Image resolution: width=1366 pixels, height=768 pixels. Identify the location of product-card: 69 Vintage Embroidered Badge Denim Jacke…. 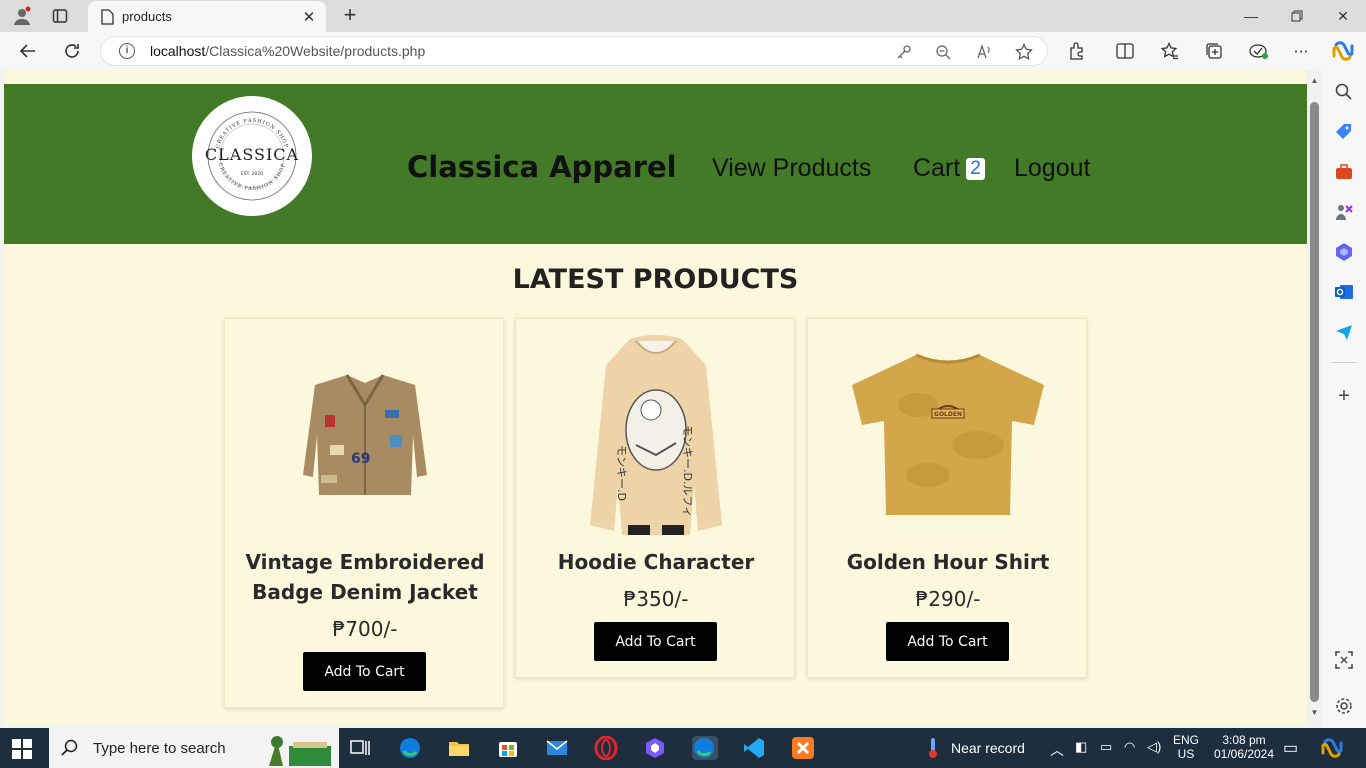
(364, 513).